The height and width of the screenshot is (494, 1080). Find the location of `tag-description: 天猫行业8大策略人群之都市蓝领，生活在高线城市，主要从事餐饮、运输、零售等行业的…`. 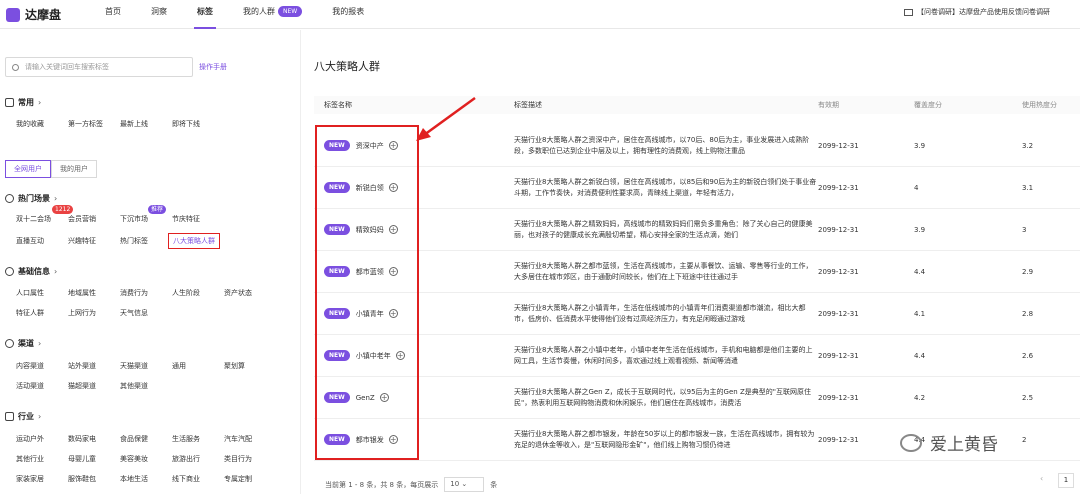

tag-description: 天猫行业8大策略人群之都市蓝领，生活在高线城市，主要从事餐饮、运输、零售等行业的… is located at coordinates (663, 271).